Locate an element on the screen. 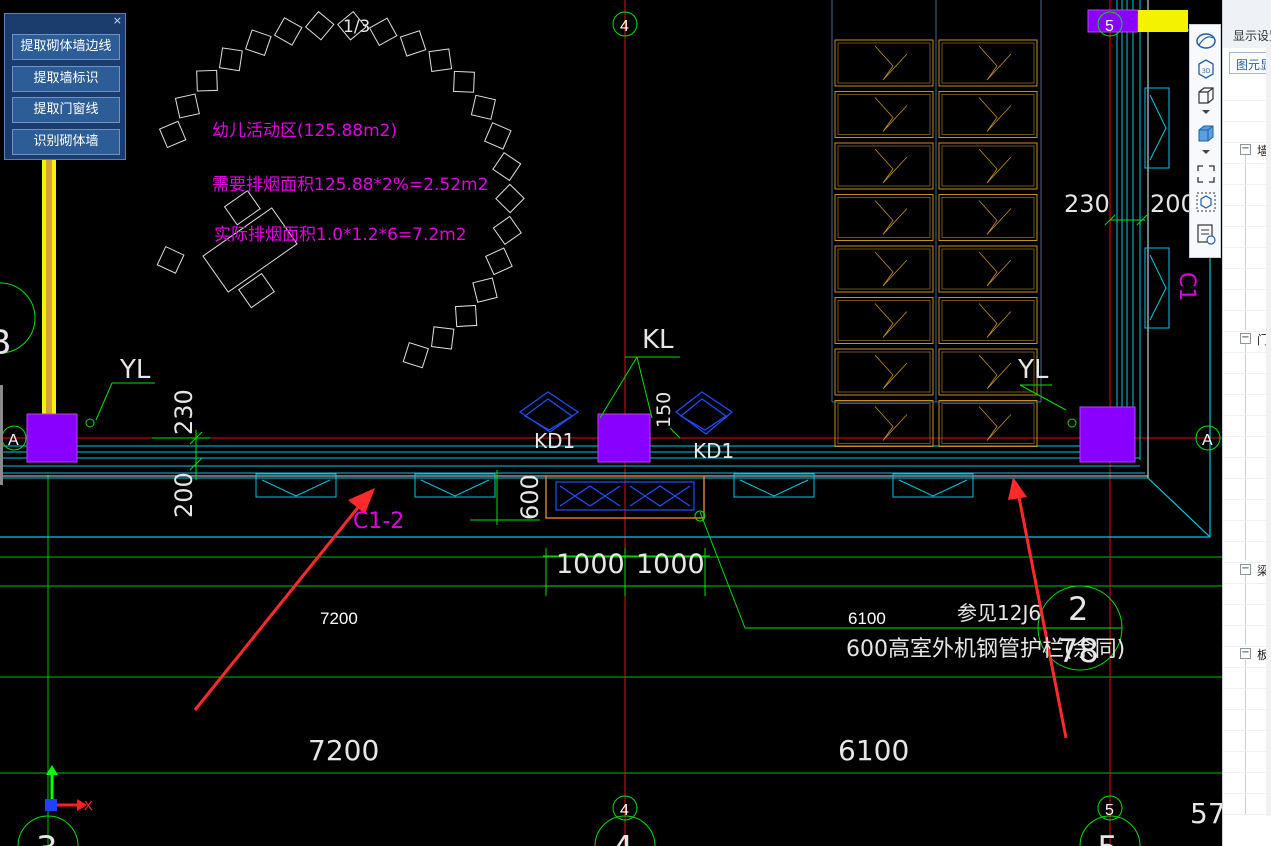 The width and height of the screenshot is (1271, 846). axis-left-partial: B is located at coordinates (5, 343).